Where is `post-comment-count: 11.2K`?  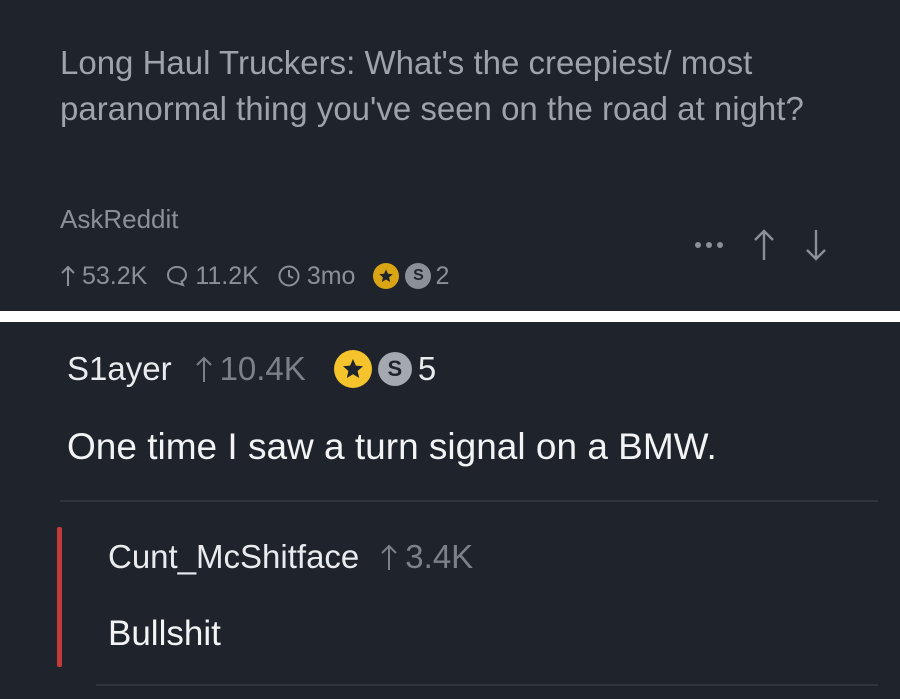
post-comment-count: 11.2K is located at coordinates (227, 275).